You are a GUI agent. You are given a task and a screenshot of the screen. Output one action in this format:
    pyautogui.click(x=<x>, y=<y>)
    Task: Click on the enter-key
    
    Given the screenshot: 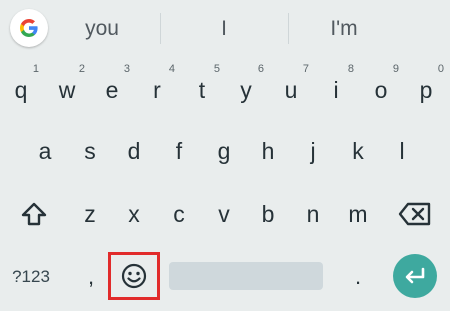 What is the action you would take?
    pyautogui.click(x=415, y=276)
    